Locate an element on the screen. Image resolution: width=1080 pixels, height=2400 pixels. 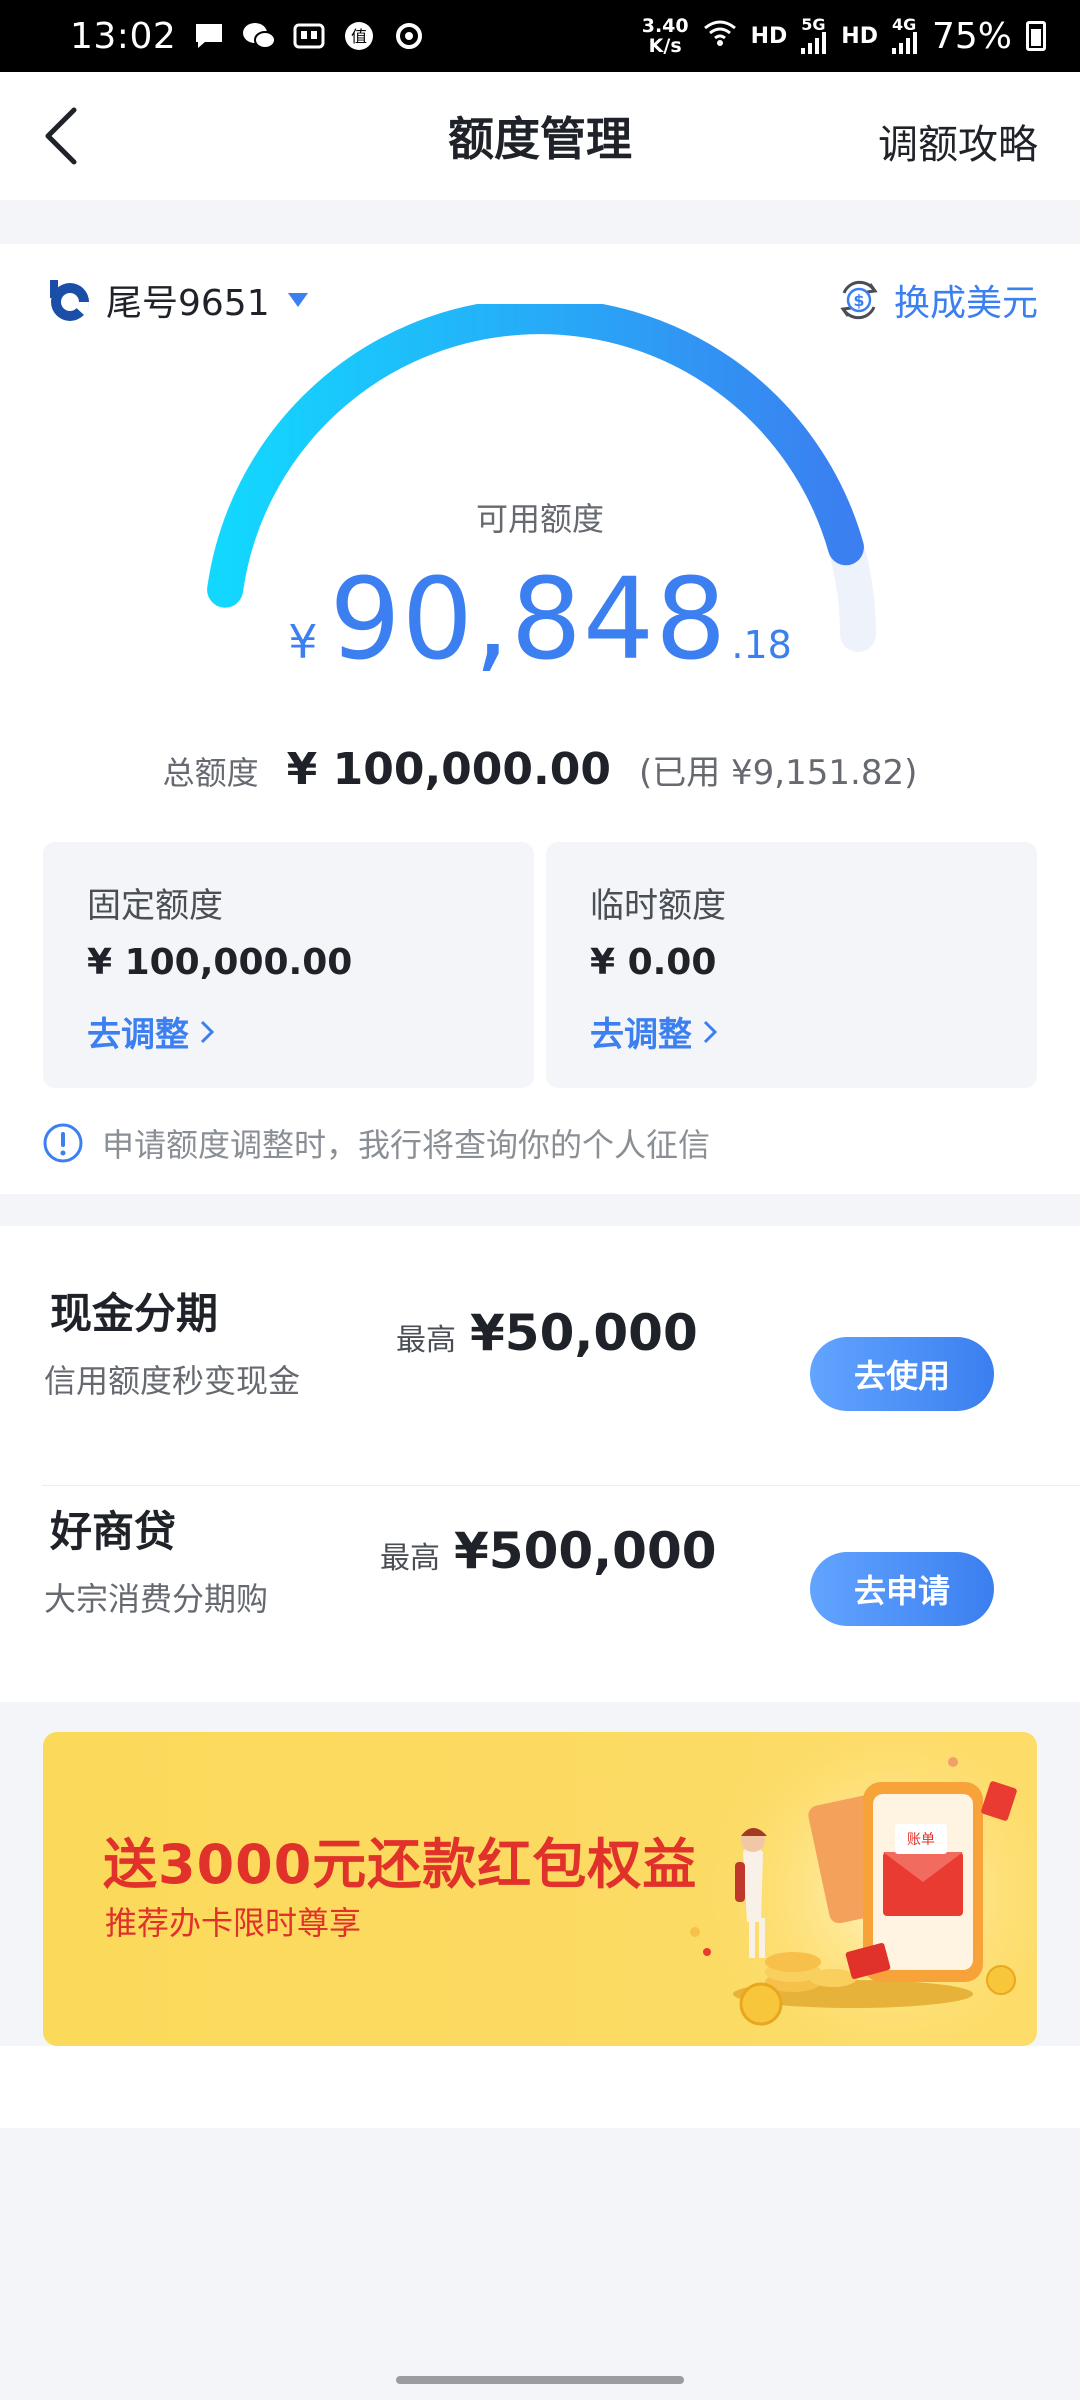
product-name: 好商贷 is located at coordinates (113, 1531).